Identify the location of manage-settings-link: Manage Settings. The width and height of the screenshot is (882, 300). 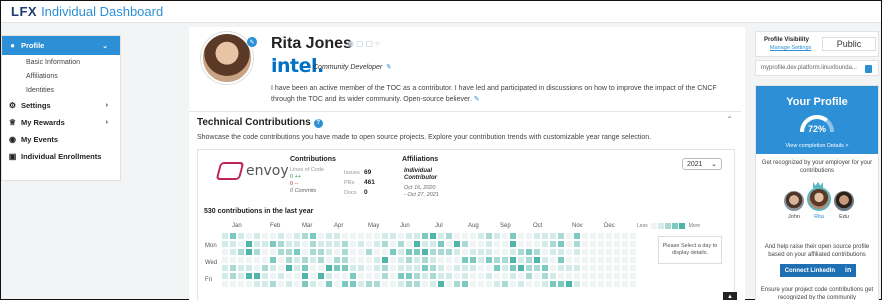
(790, 48).